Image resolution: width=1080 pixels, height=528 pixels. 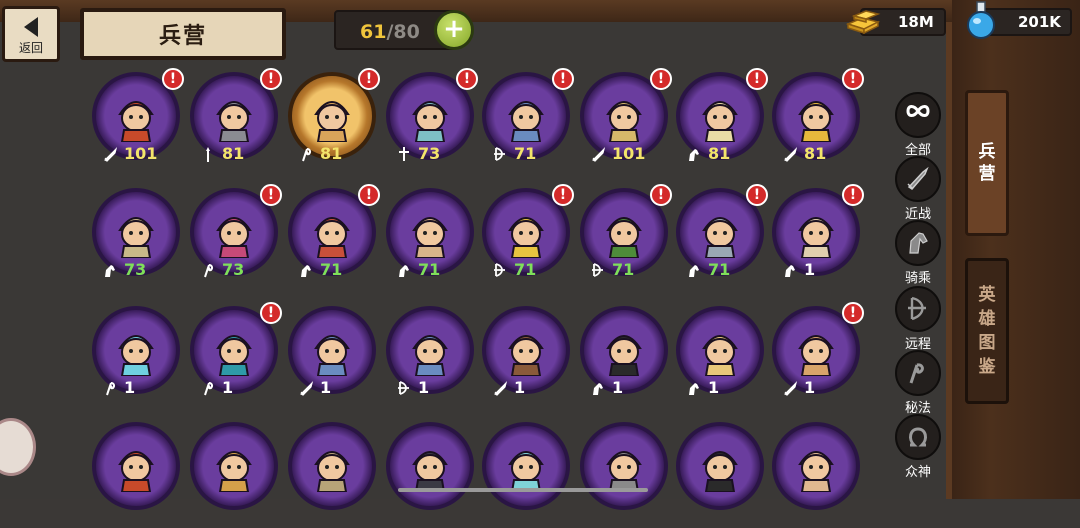 I want to click on bow-icon, so click(x=917, y=308).